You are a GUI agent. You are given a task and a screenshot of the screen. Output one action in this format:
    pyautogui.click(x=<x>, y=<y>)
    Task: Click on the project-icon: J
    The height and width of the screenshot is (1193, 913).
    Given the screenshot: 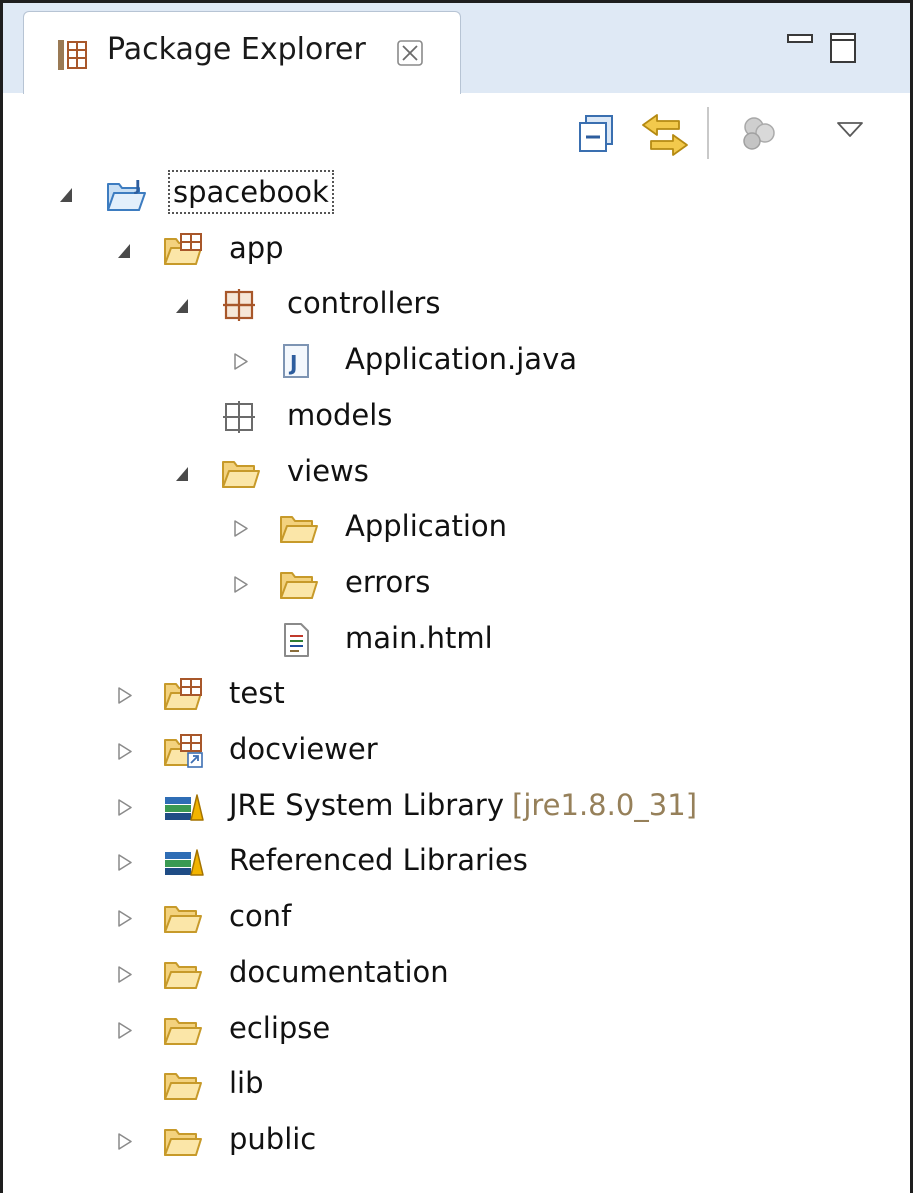 What is the action you would take?
    pyautogui.click(x=125, y=194)
    